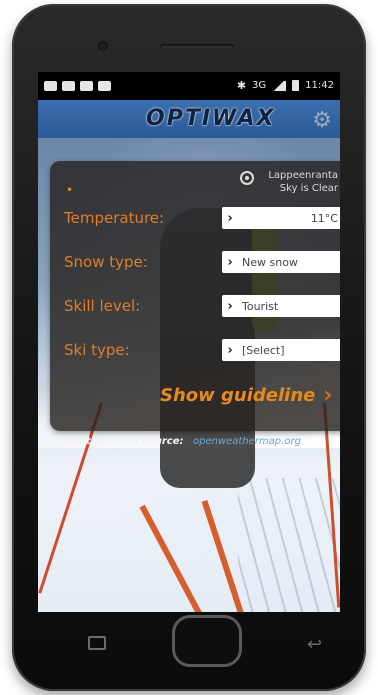 This screenshot has width=378, height=695. What do you see at coordinates (308, 188) in the screenshot?
I see `weather-condition: Sky is Clear` at bounding box center [308, 188].